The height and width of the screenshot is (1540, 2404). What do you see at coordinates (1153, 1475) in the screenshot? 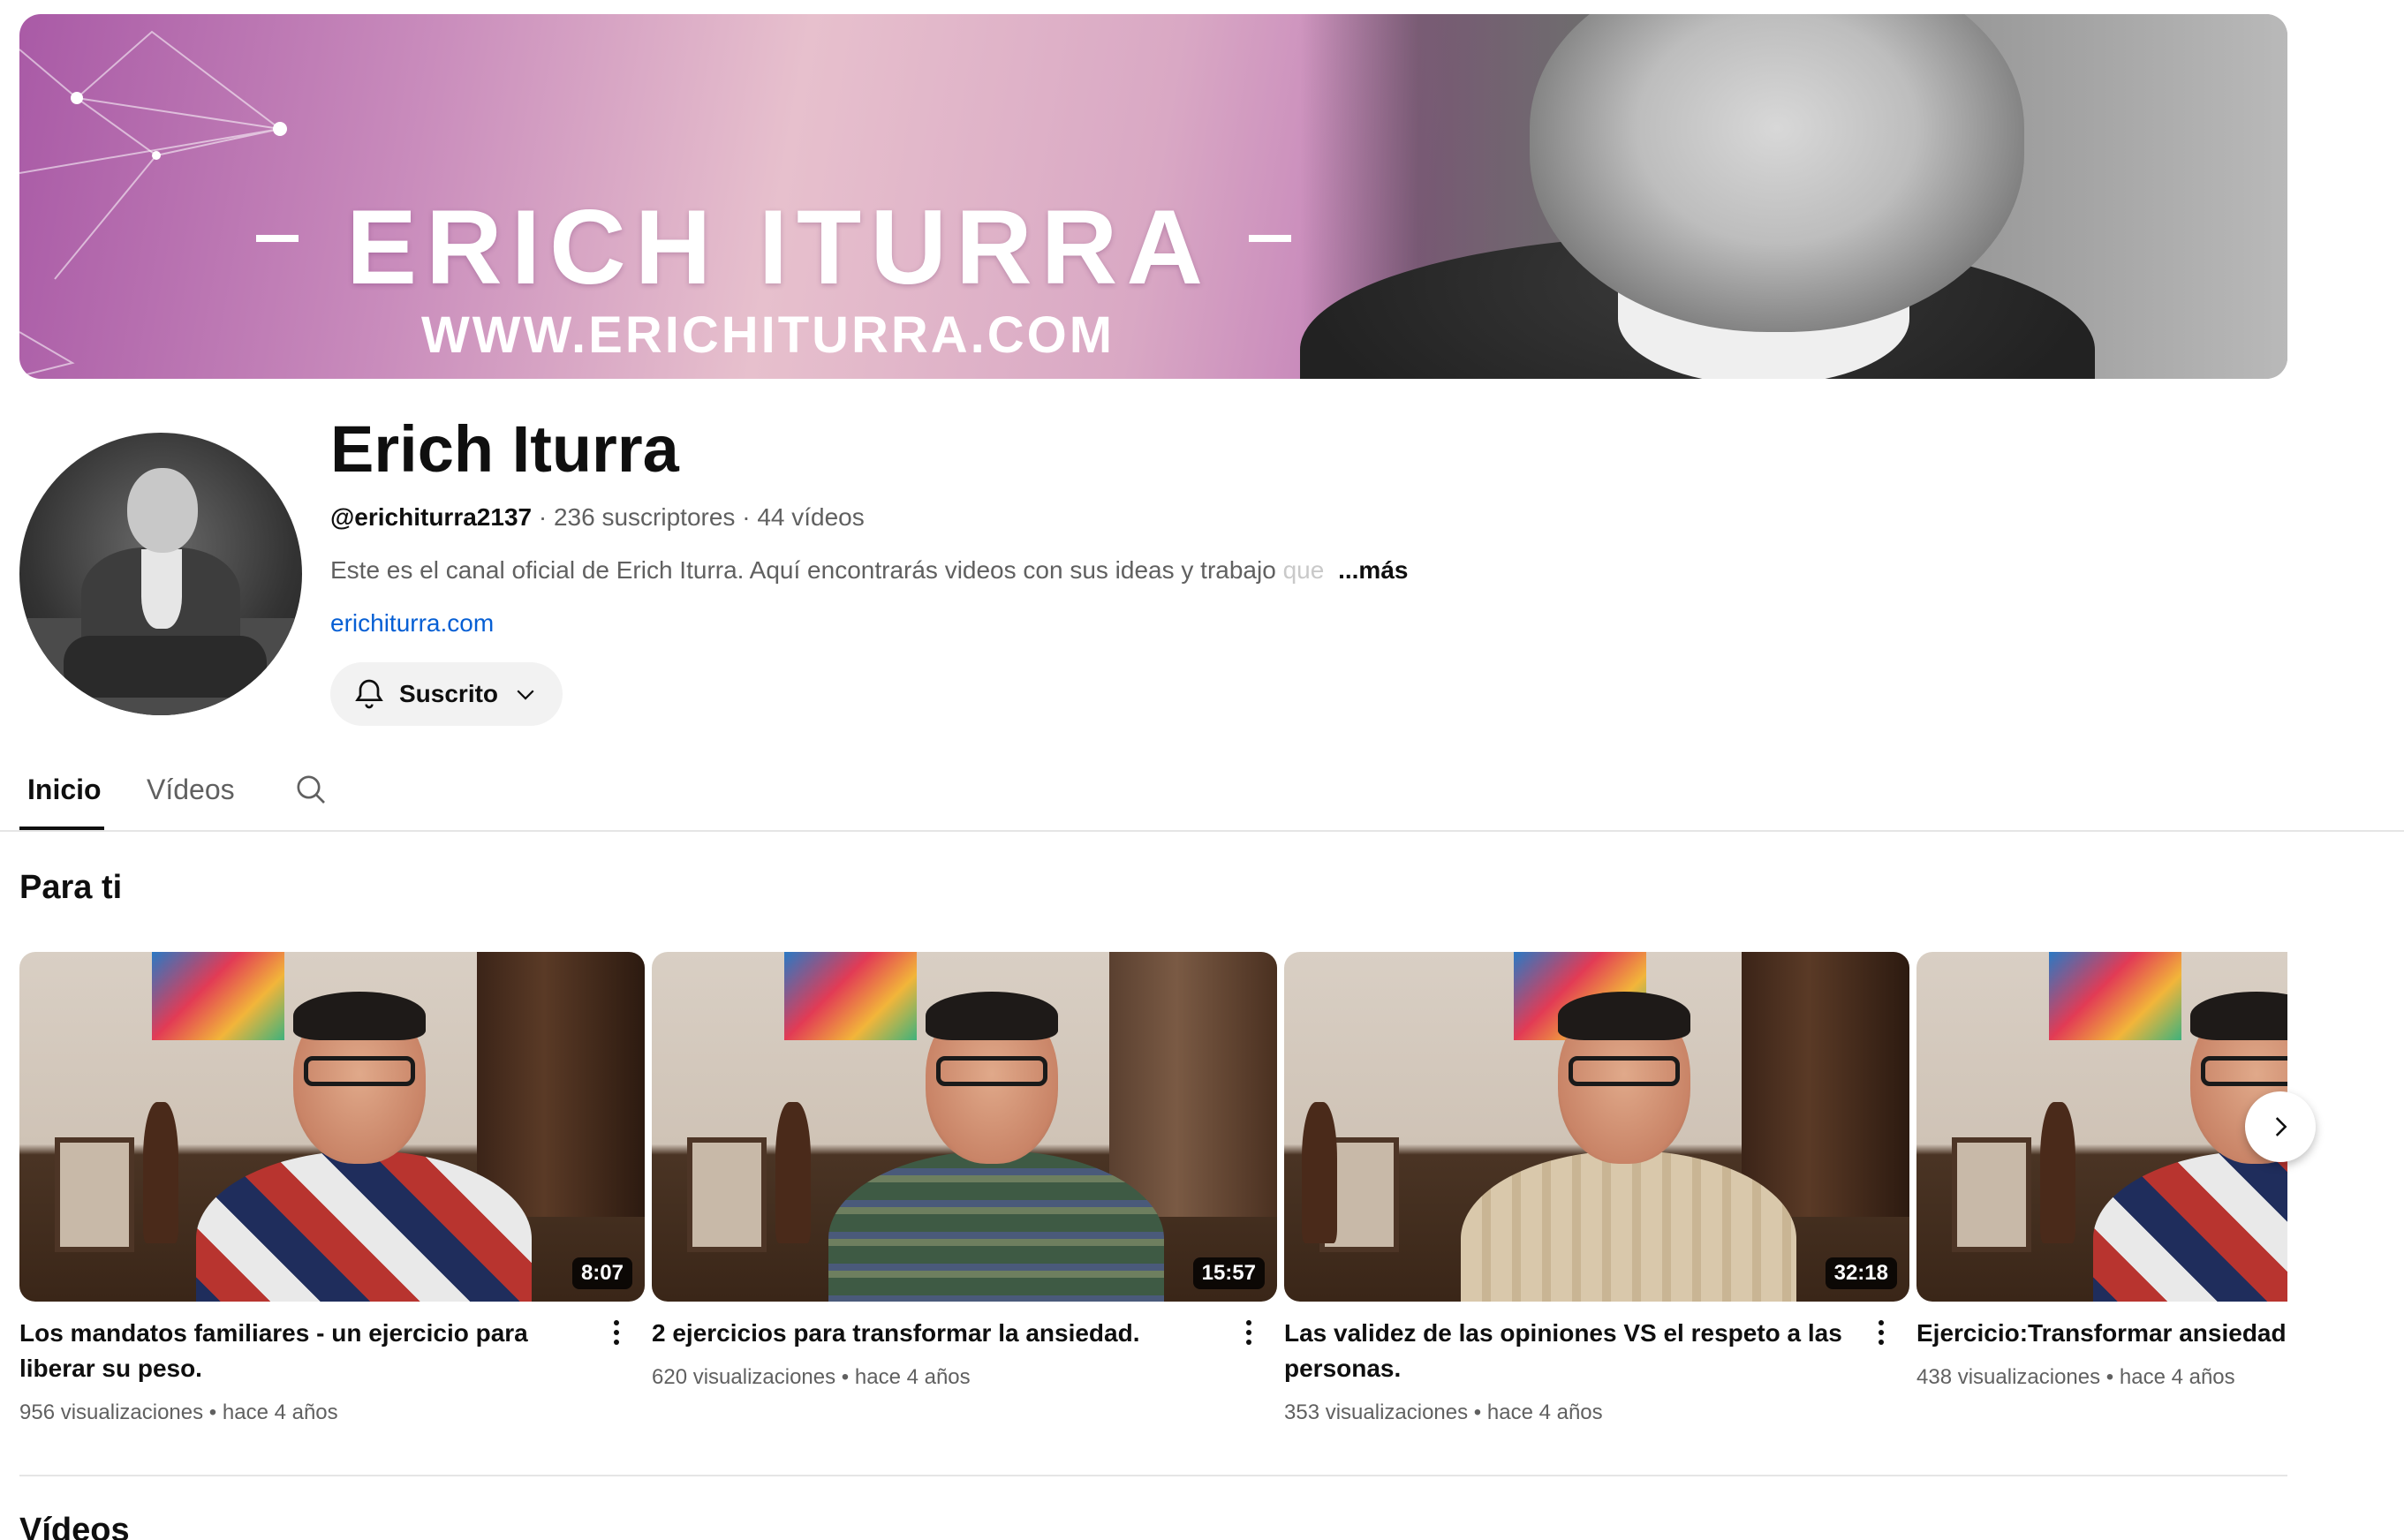
I see `section-divider` at bounding box center [1153, 1475].